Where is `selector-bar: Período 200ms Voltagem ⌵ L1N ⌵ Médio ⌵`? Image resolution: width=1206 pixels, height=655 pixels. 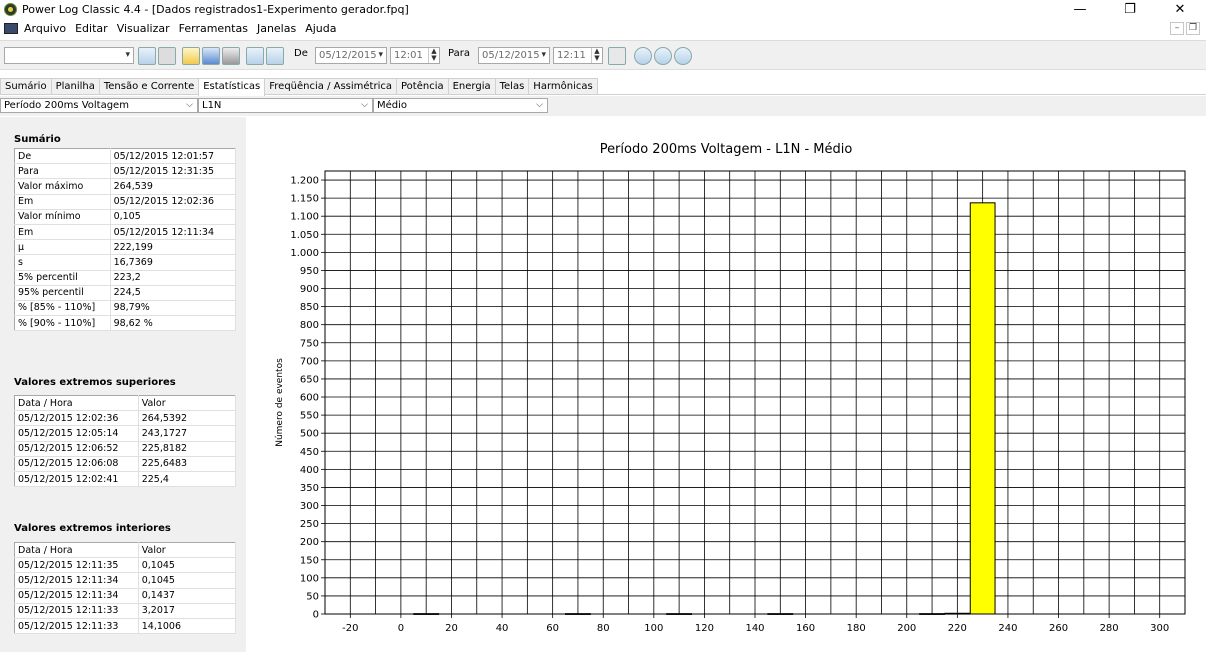
selector-bar: Período 200ms Voltagem ⌵ L1N ⌵ Médio ⌵ is located at coordinates (603, 106).